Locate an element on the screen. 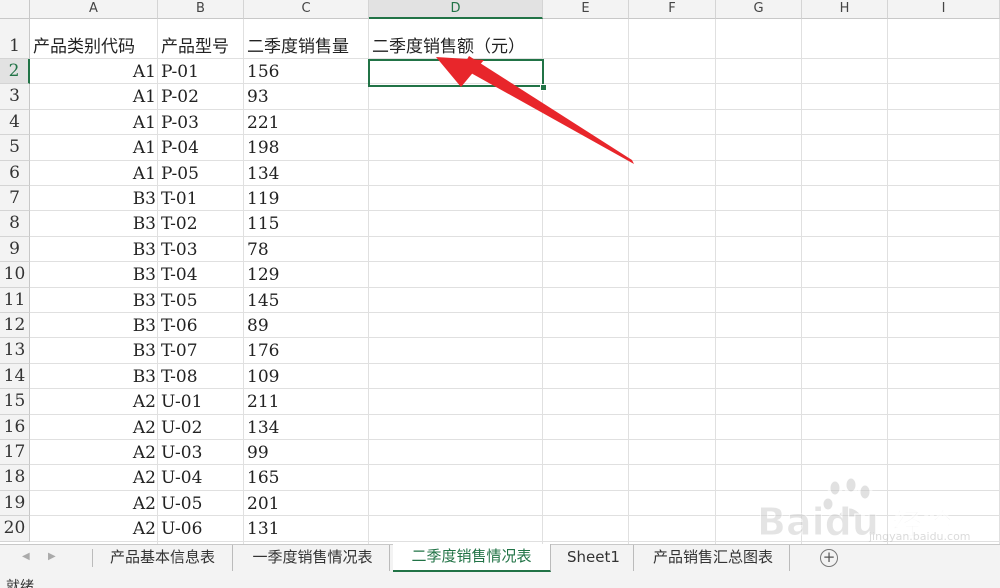  row-header-19: 19 is located at coordinates (15, 503).